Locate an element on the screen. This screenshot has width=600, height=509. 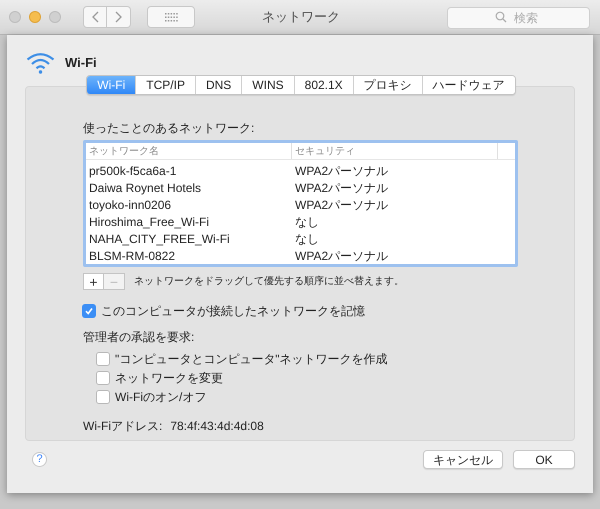
tab: ハードウェア is located at coordinates (468, 85).